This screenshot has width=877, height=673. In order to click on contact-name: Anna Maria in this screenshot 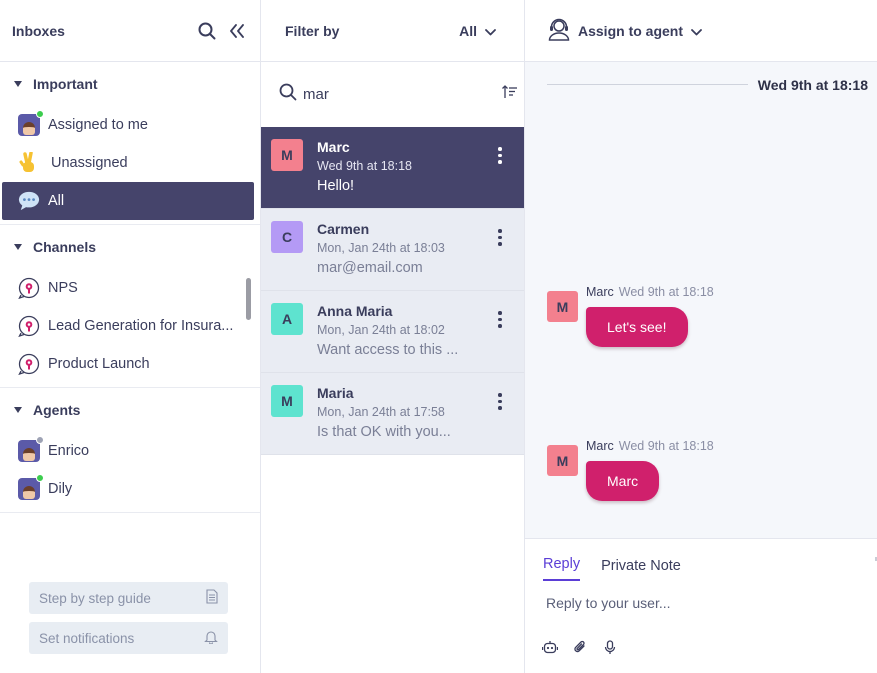, I will do `click(355, 311)`.